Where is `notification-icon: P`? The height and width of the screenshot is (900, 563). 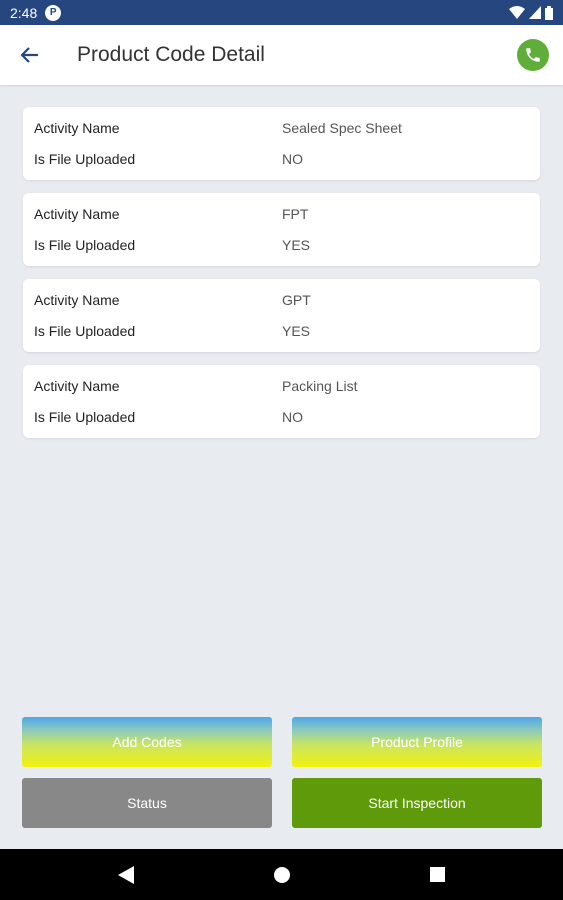
notification-icon: P is located at coordinates (53, 12).